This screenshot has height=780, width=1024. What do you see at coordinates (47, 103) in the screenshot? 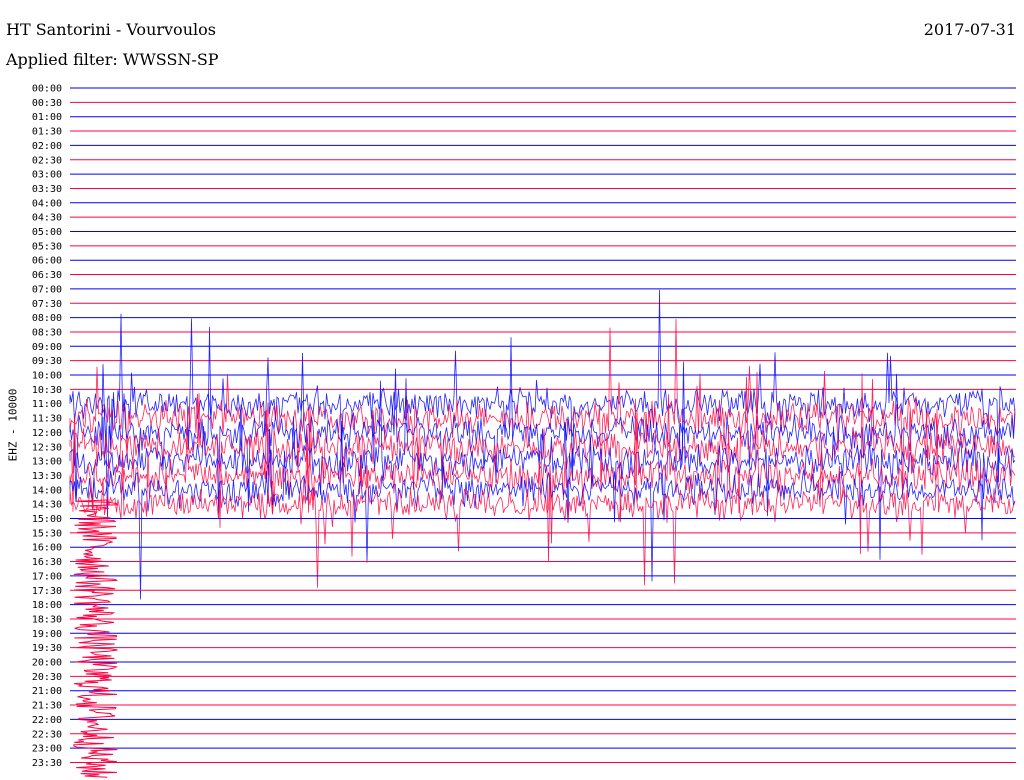
I see `row-time-label: 00:30` at bounding box center [47, 103].